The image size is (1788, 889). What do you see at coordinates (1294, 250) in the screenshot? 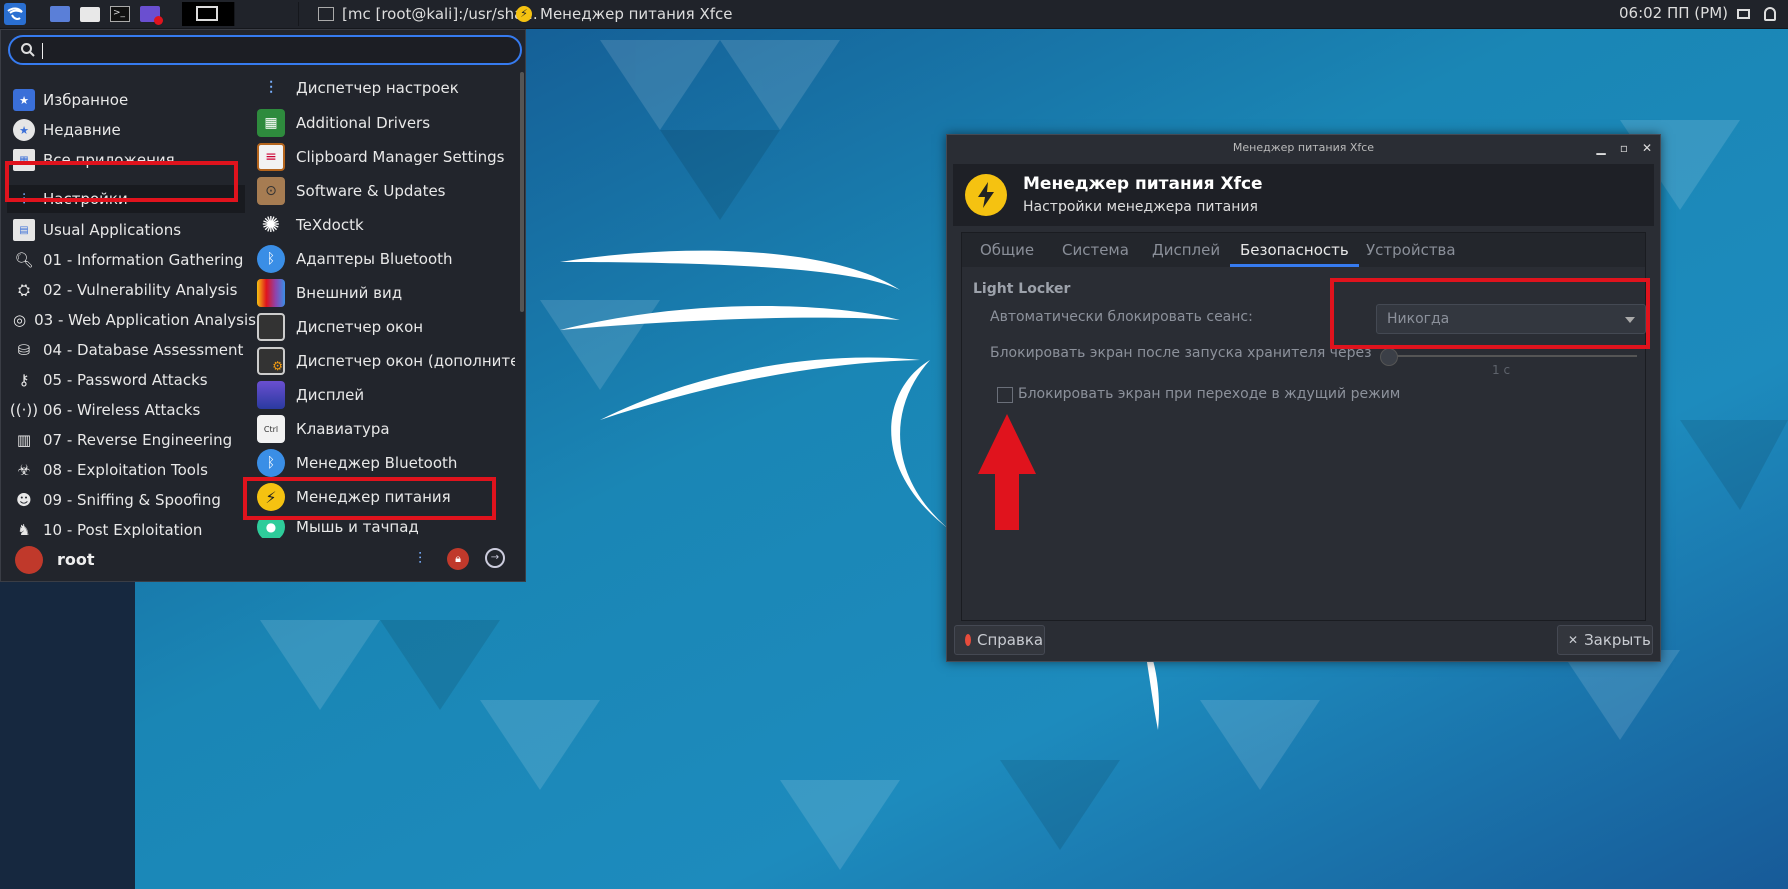
I see `tab-security: Безопасность` at bounding box center [1294, 250].